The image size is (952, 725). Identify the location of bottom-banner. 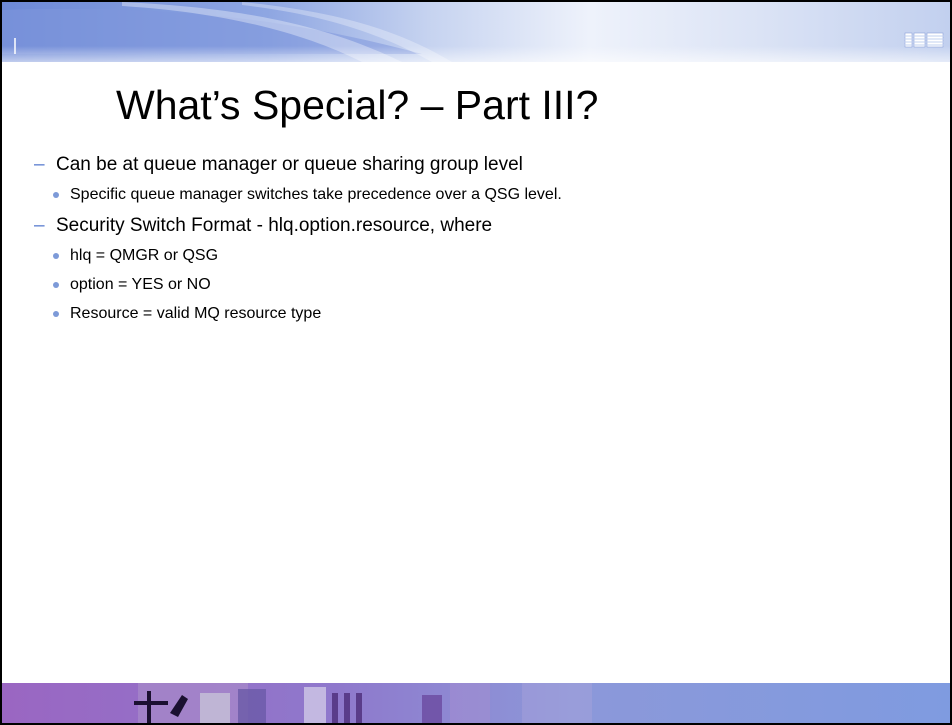
(476, 703).